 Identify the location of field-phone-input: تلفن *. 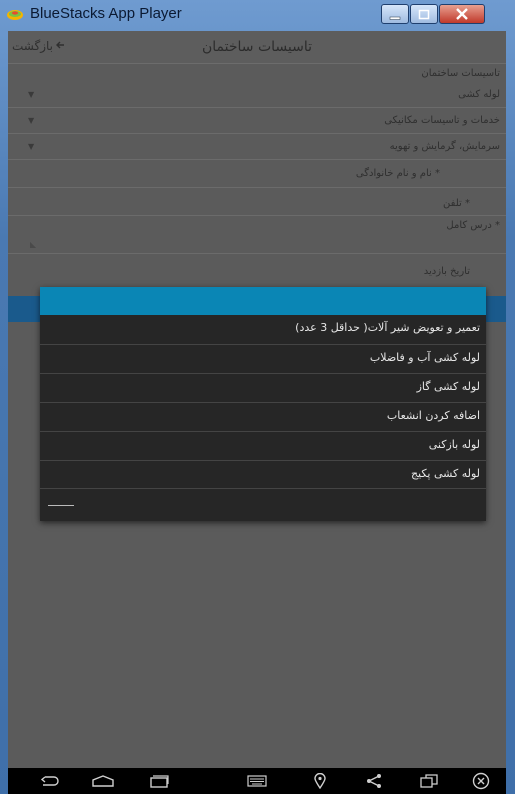
(257, 202).